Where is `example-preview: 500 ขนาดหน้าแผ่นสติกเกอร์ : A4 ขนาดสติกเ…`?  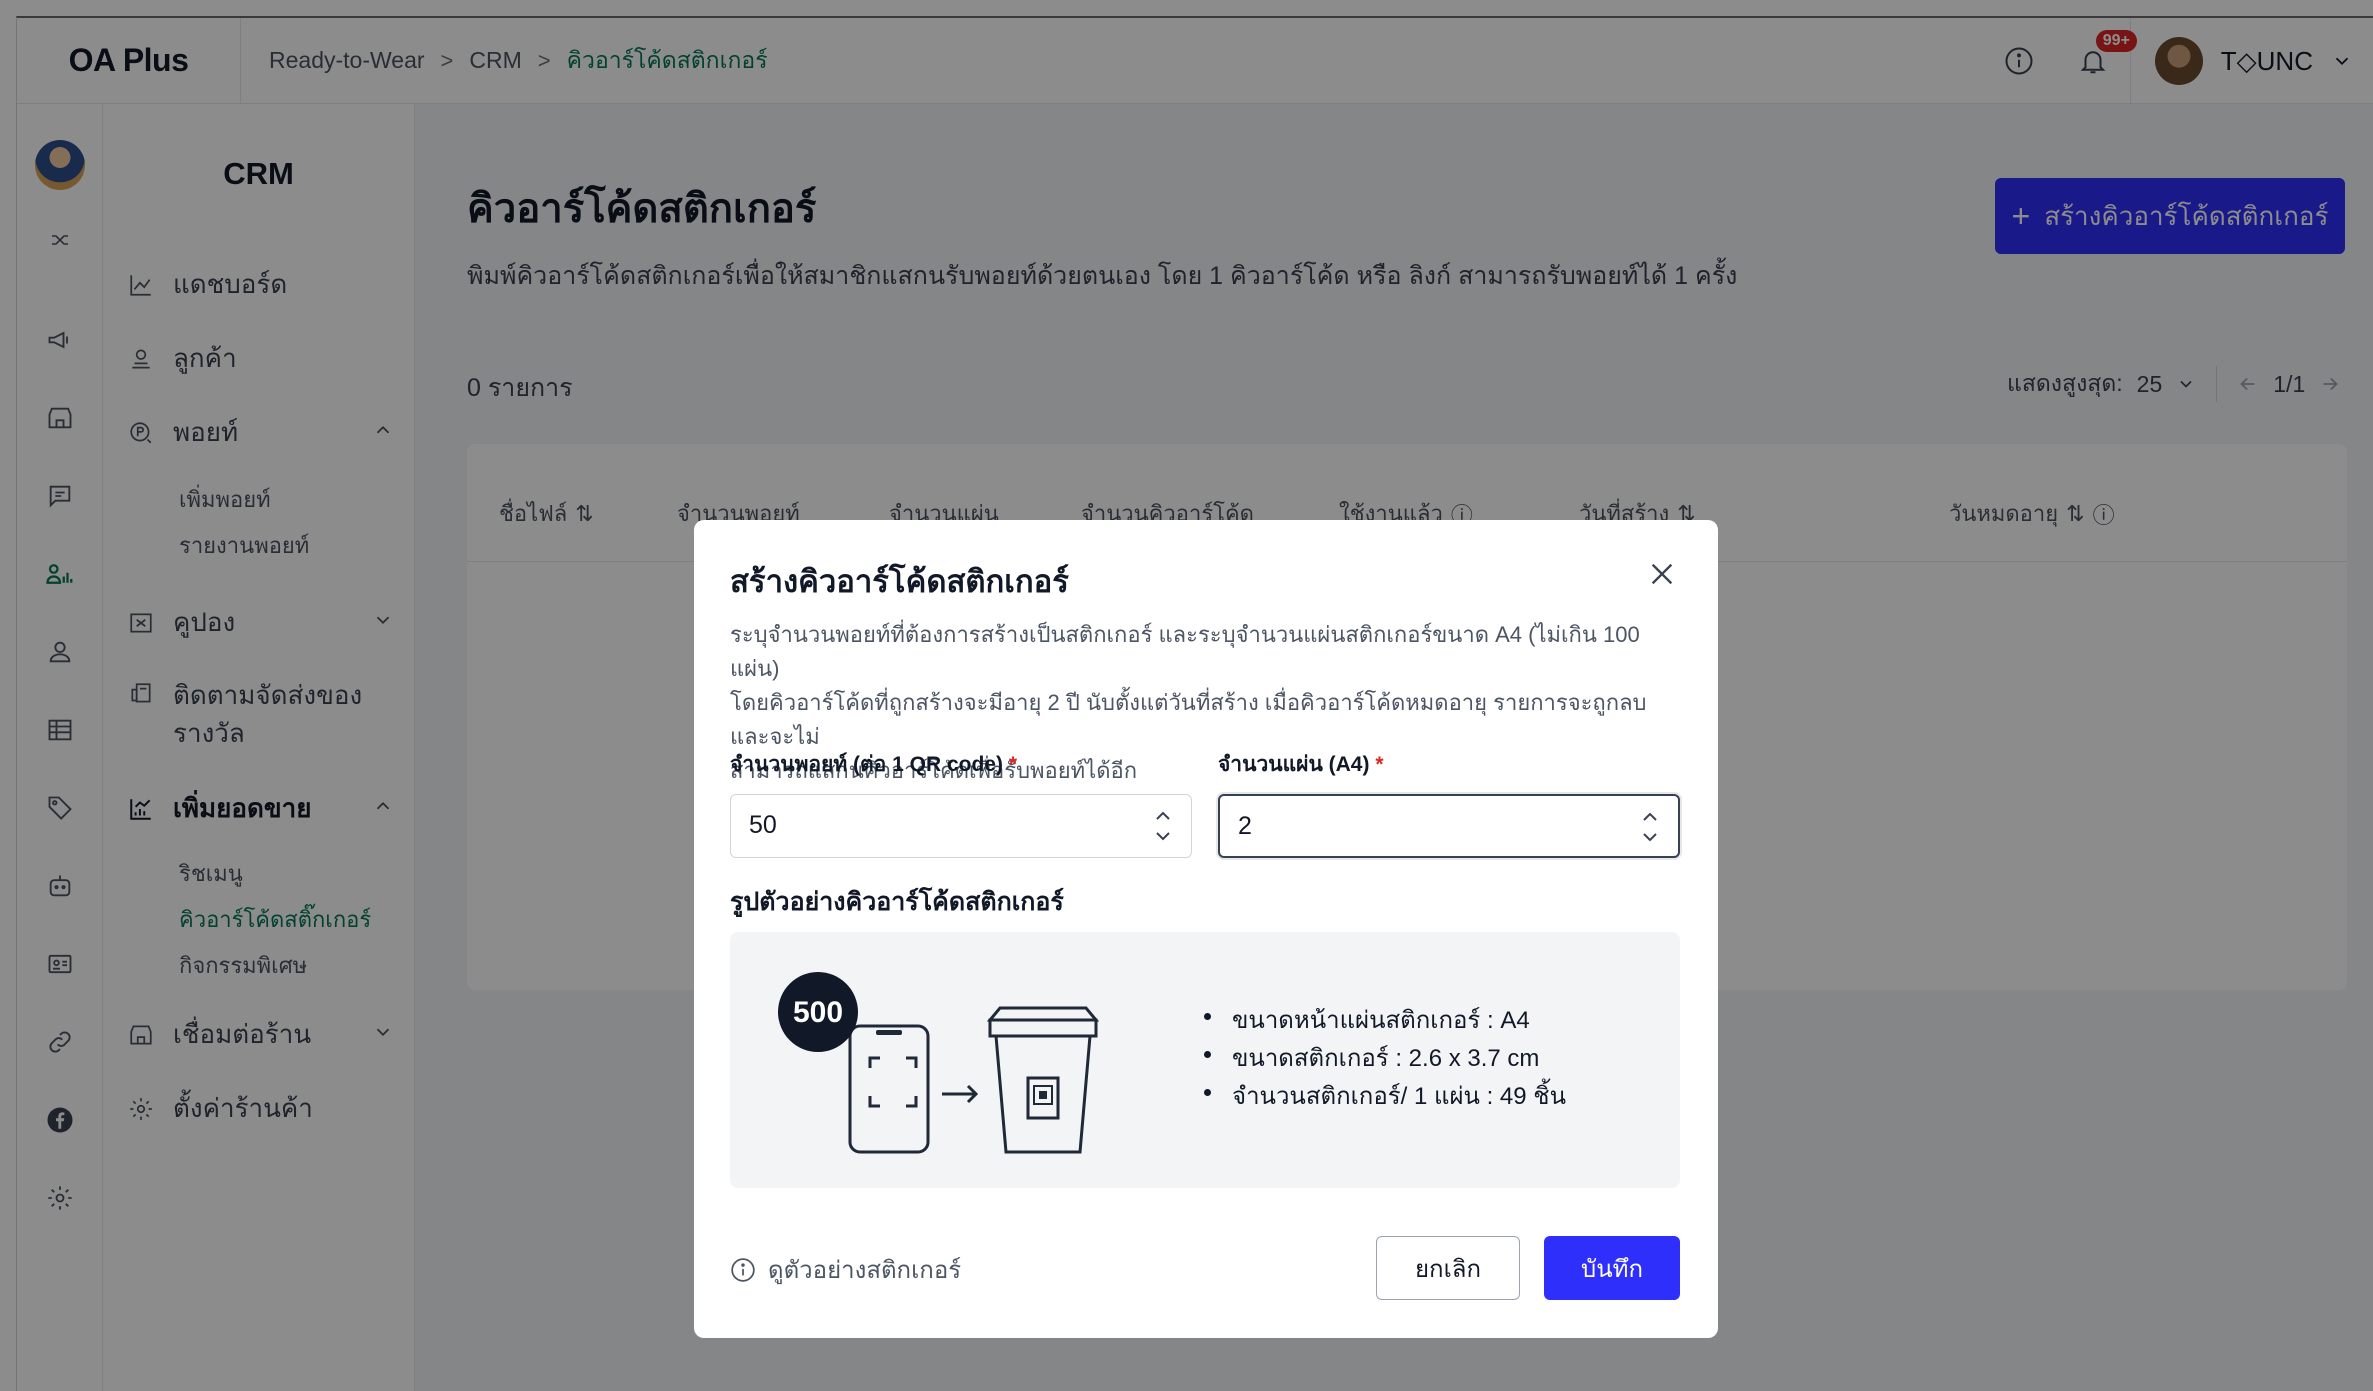
example-preview: 500 ขนาดหน้าแผ่นสติกเกอร์ : A4 ขนาดสติกเ… is located at coordinates (1205, 1060).